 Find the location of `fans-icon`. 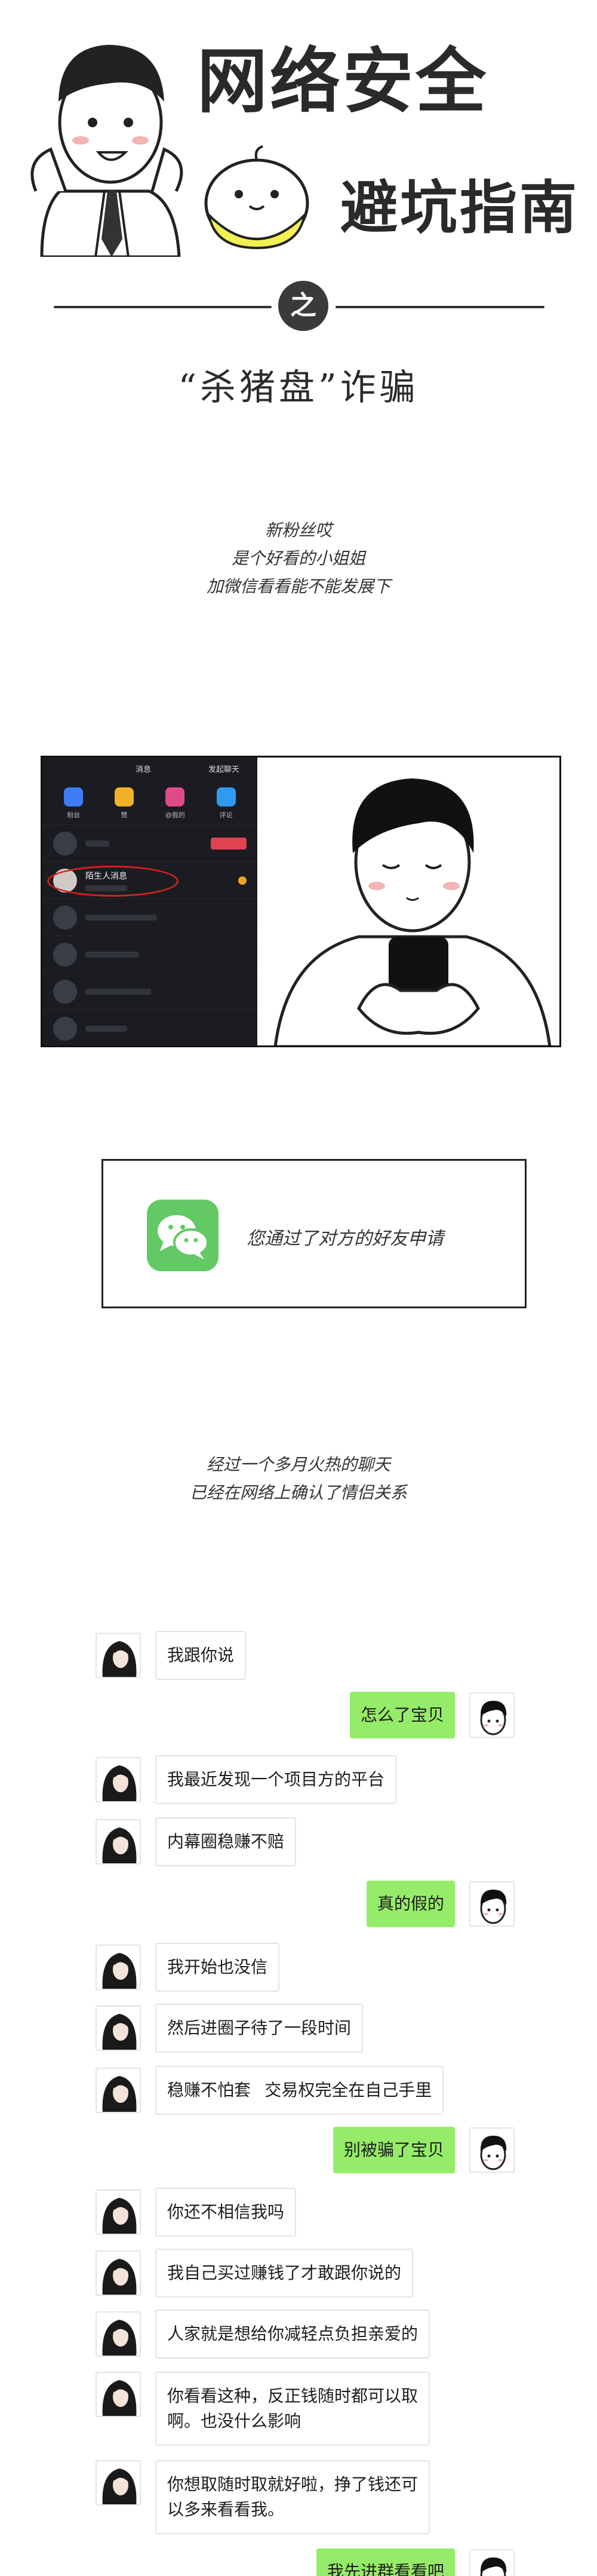

fans-icon is located at coordinates (74, 797).